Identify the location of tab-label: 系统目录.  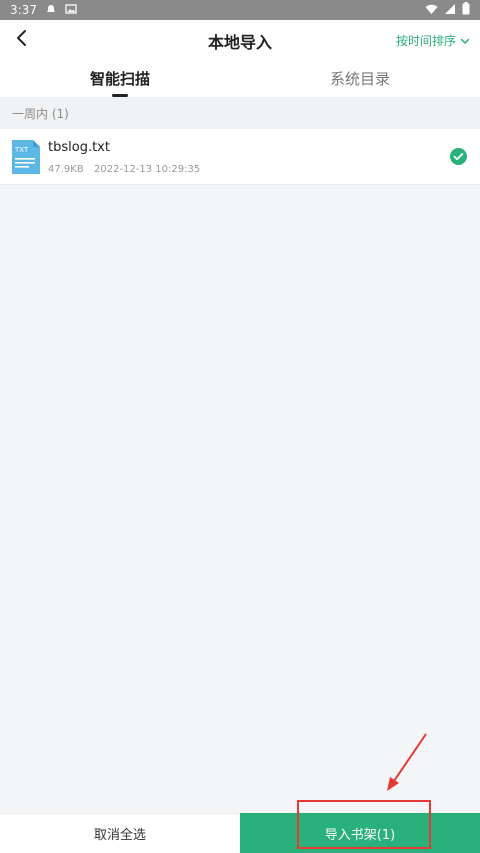
(359, 79).